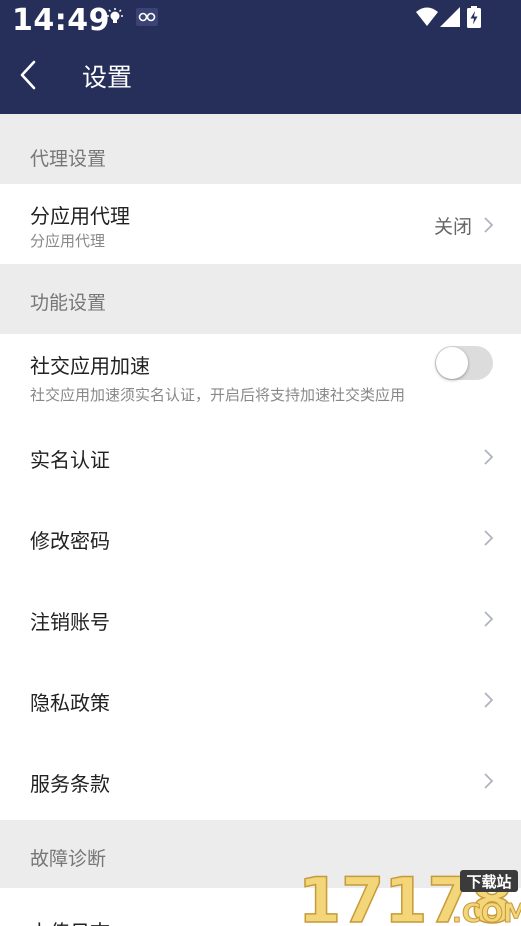 The width and height of the screenshot is (521, 926). Describe the element at coordinates (68, 159) in the screenshot. I see `section-title-proxy: 代理设置` at that location.